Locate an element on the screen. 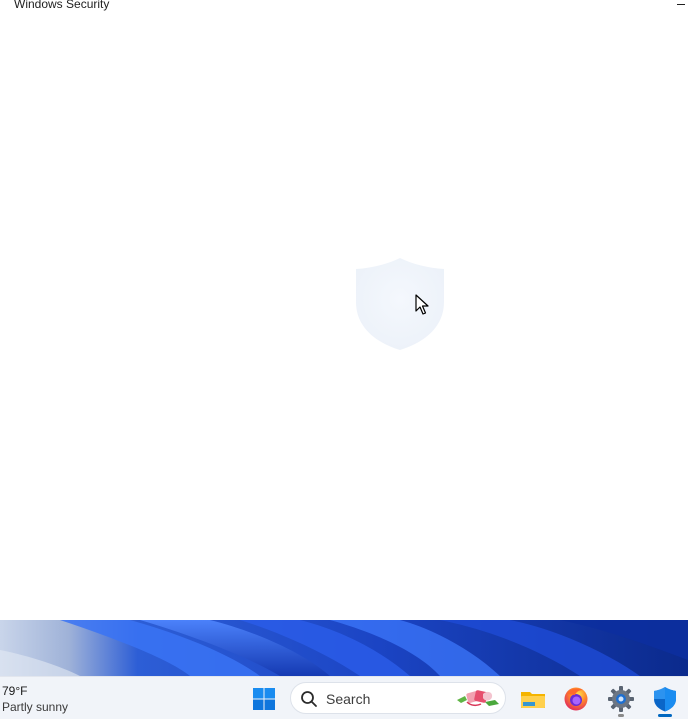  minimize-button is located at coordinates (681, 6).